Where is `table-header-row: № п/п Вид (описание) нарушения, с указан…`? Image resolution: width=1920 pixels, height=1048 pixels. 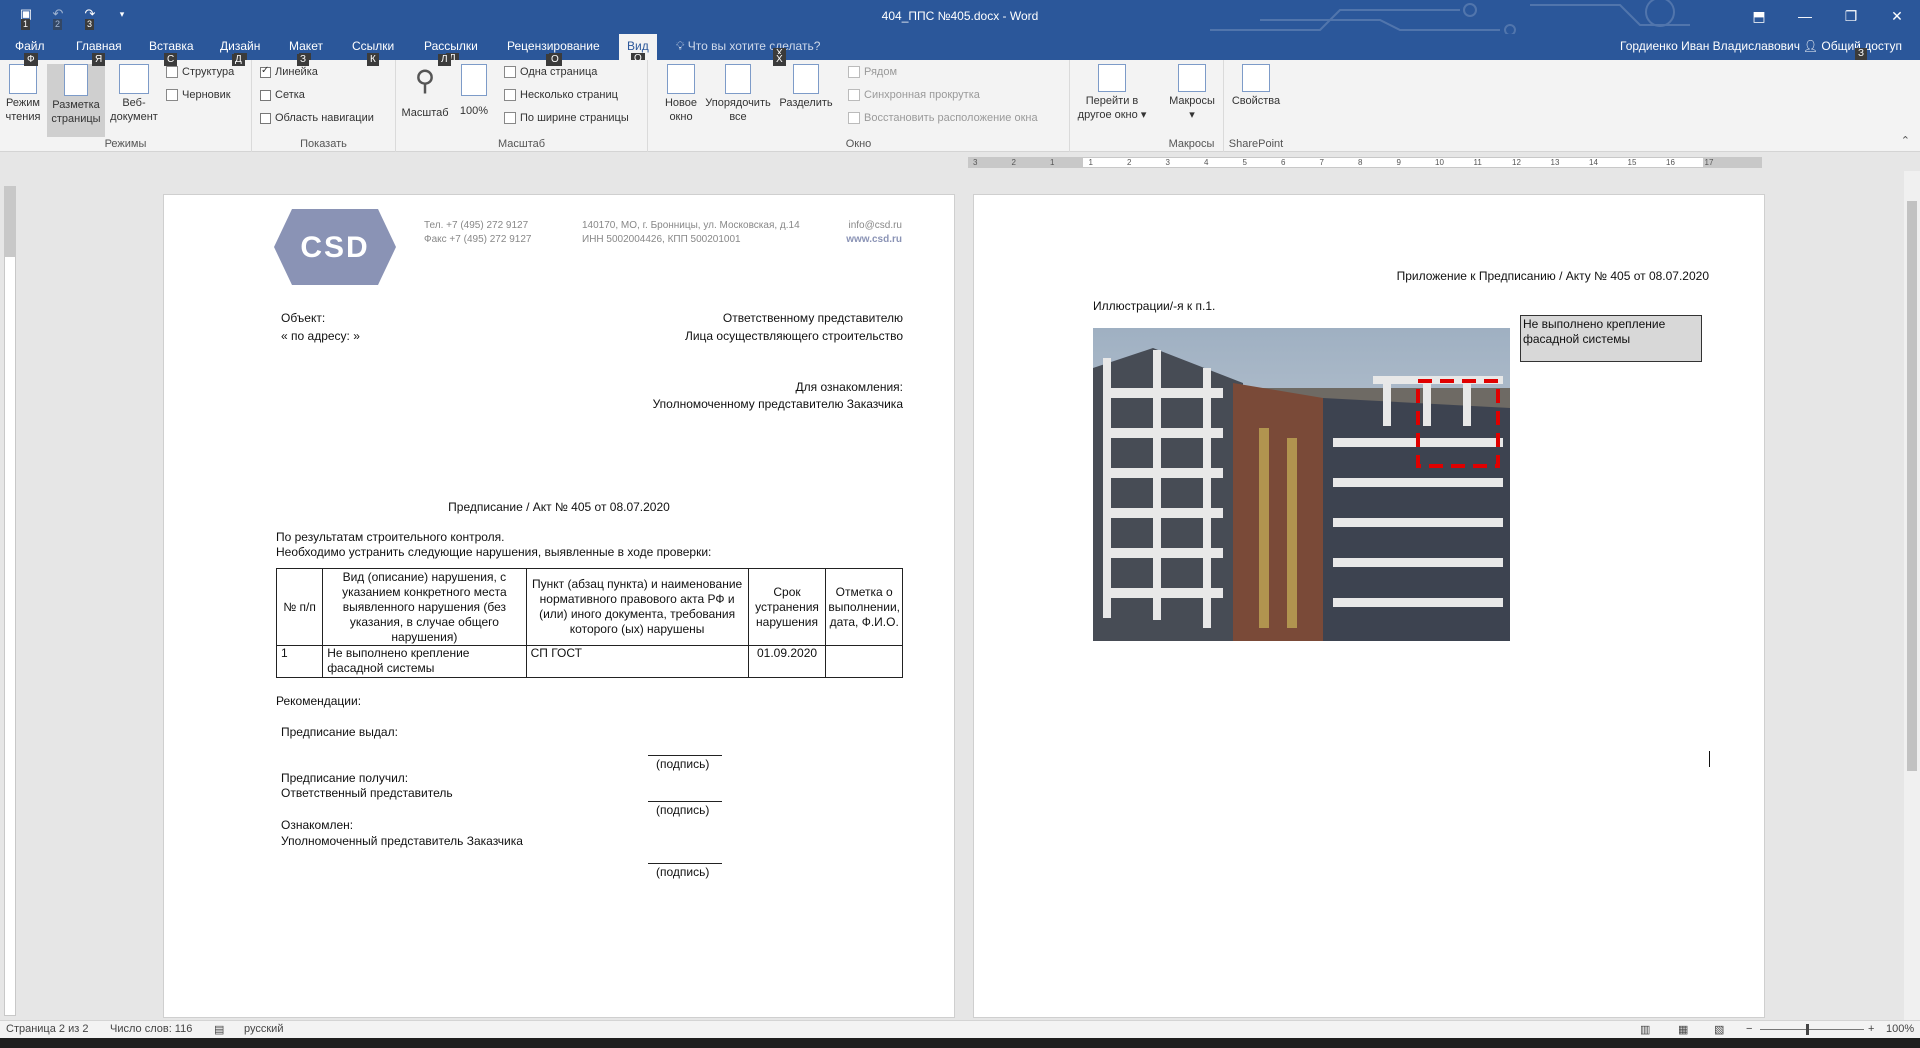 table-header-row: № п/п Вид (описание) нарушения, с указан… is located at coordinates (589, 607).